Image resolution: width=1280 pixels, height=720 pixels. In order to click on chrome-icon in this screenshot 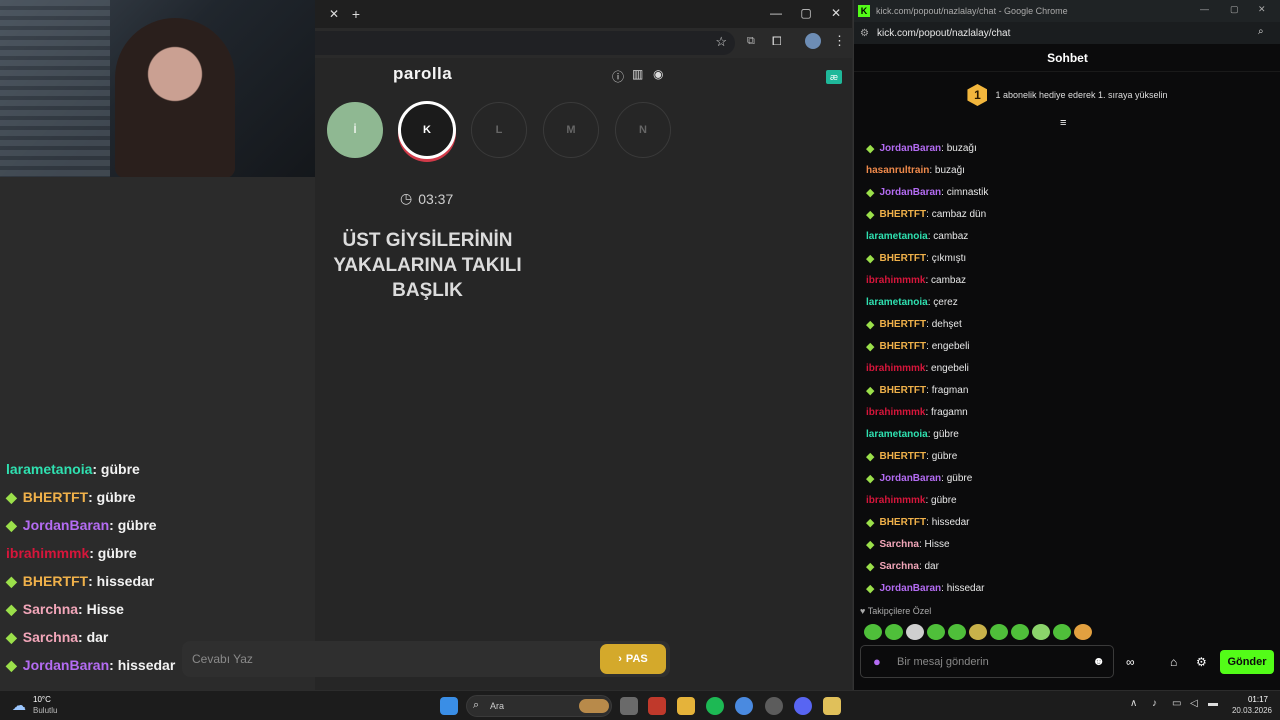, I will do `click(744, 706)`.